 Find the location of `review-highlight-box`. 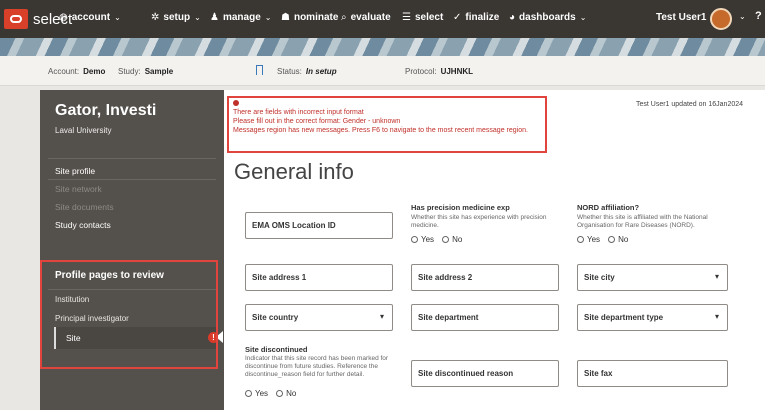

review-highlight-box is located at coordinates (129, 314).